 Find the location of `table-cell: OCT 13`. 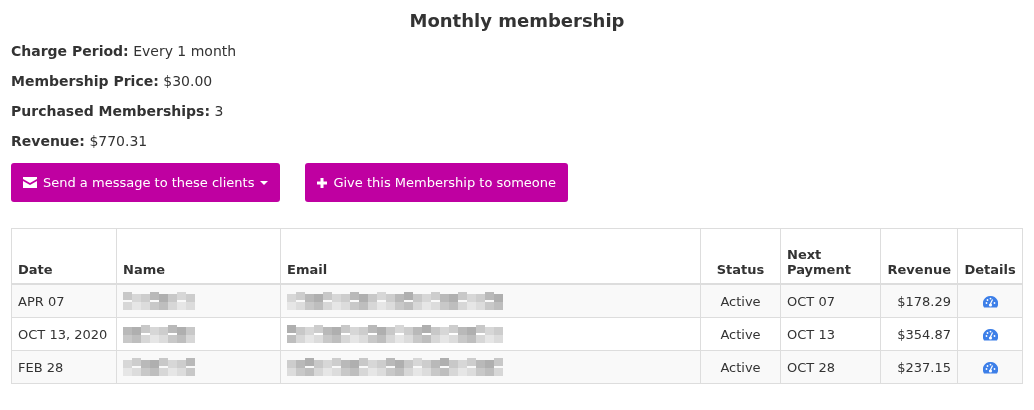

table-cell: OCT 13 is located at coordinates (811, 334).